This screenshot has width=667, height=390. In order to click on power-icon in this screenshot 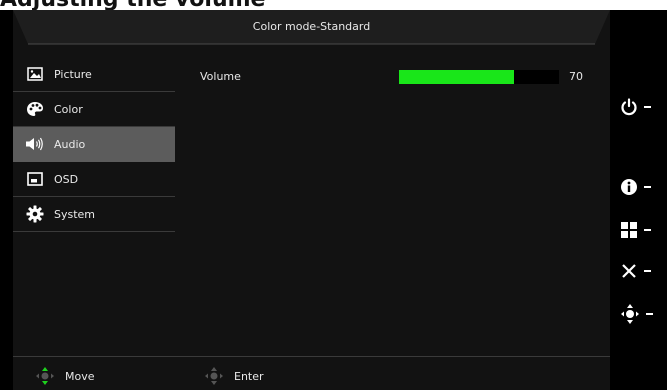, I will do `click(629, 107)`.